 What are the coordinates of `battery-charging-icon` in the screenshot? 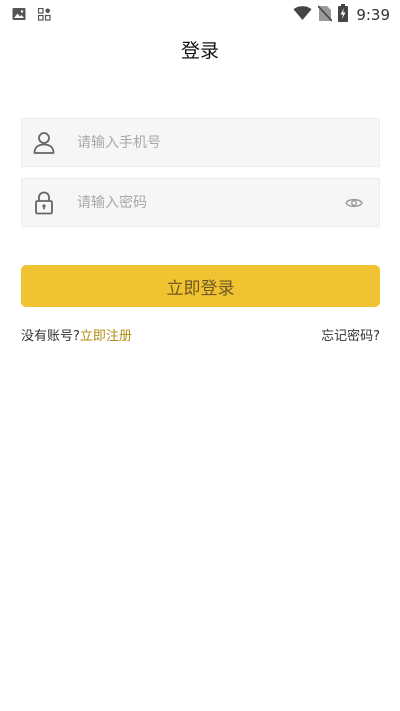 It's located at (343, 15).